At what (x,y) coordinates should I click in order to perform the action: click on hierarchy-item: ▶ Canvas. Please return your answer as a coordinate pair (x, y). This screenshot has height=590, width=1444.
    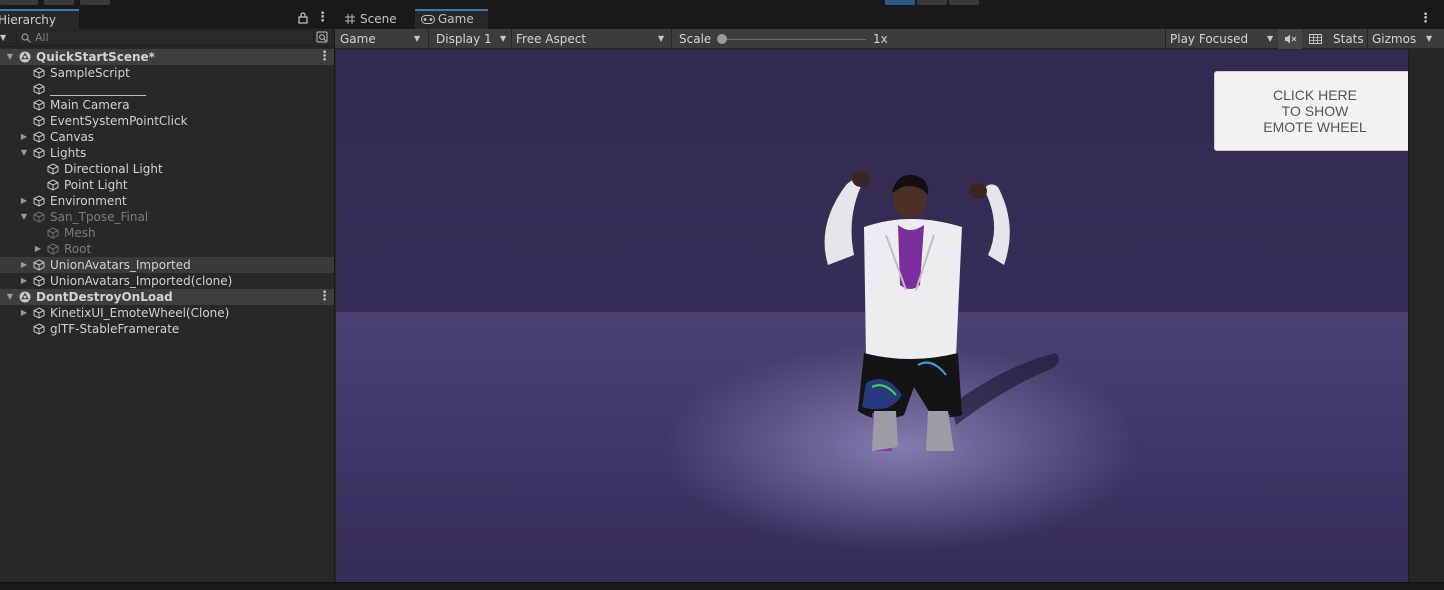
    Looking at the image, I should click on (167, 137).